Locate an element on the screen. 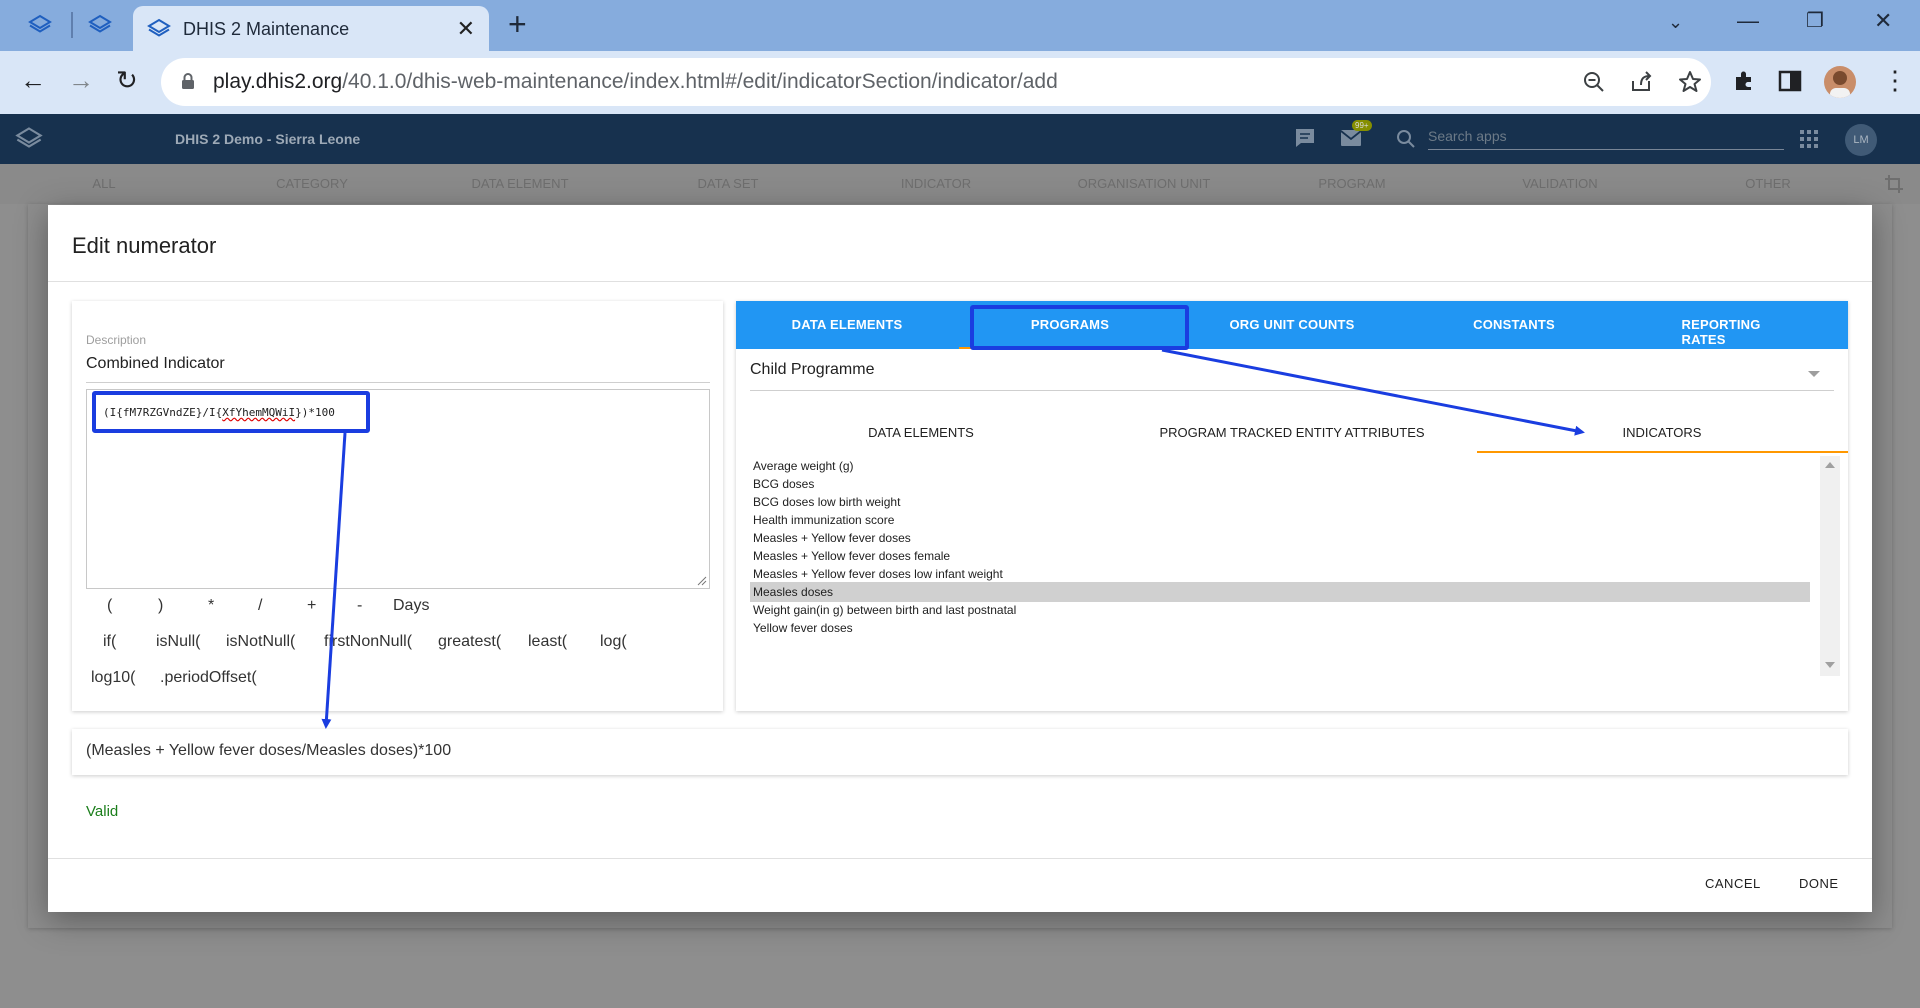 The height and width of the screenshot is (1008, 1920). browser-menu-icon: ⋮ is located at coordinates (1895, 80).